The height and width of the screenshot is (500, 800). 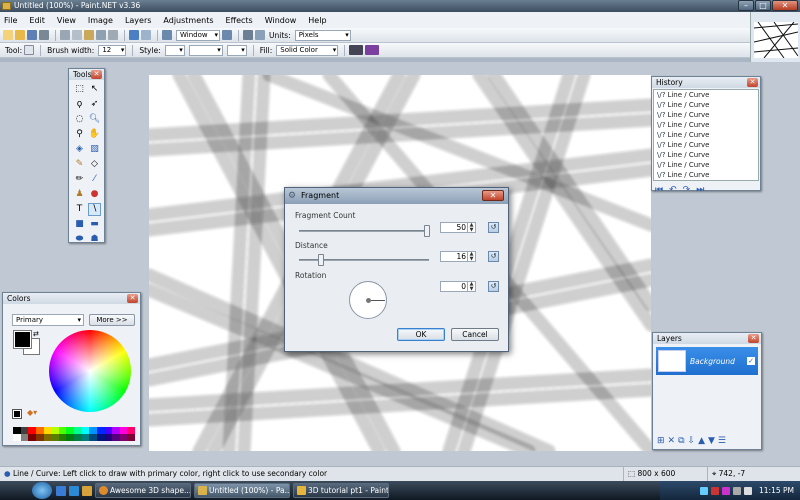 I want to click on fast-forward-icon: ⏭, so click(x=700, y=190).